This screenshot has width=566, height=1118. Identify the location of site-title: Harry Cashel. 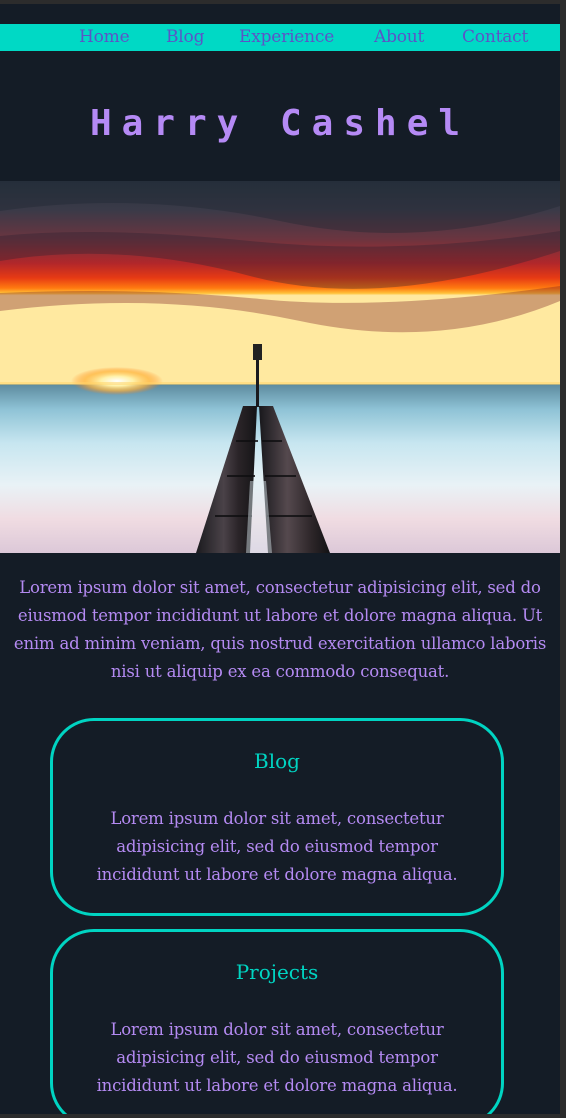
(280, 123).